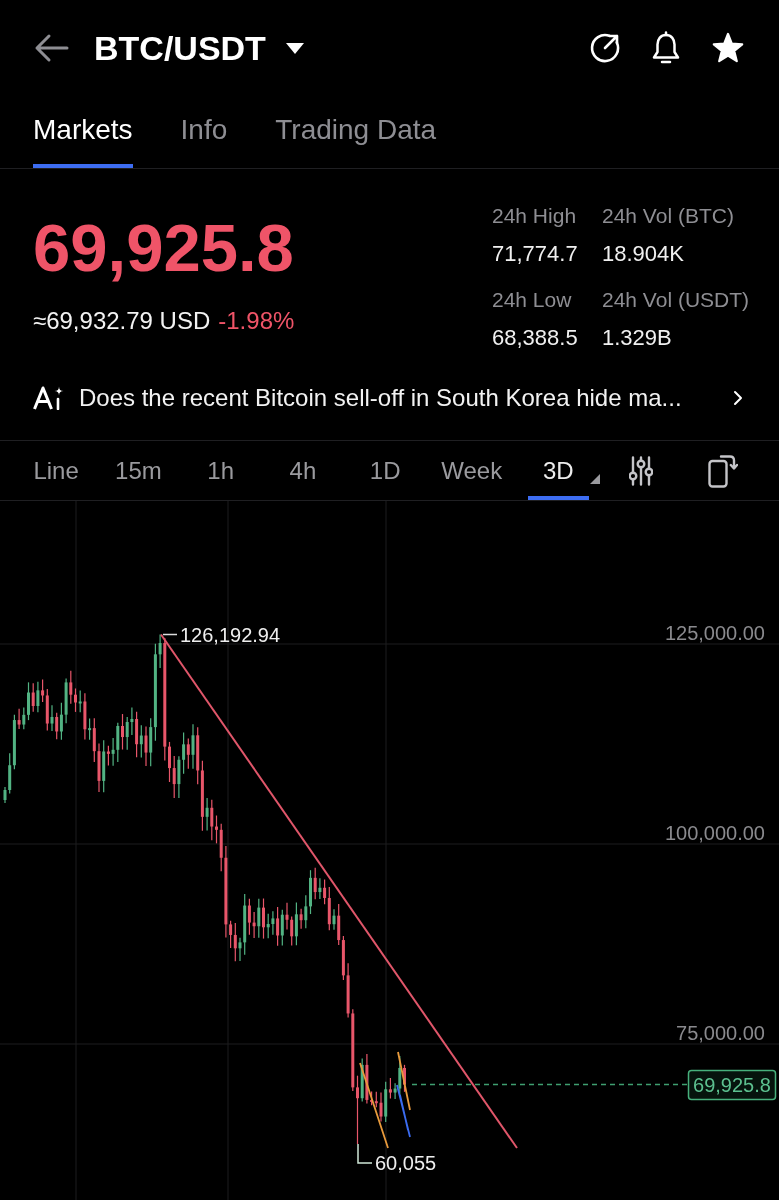 This screenshot has width=779, height=1200. I want to click on interval-tab: Line, so click(56, 470).